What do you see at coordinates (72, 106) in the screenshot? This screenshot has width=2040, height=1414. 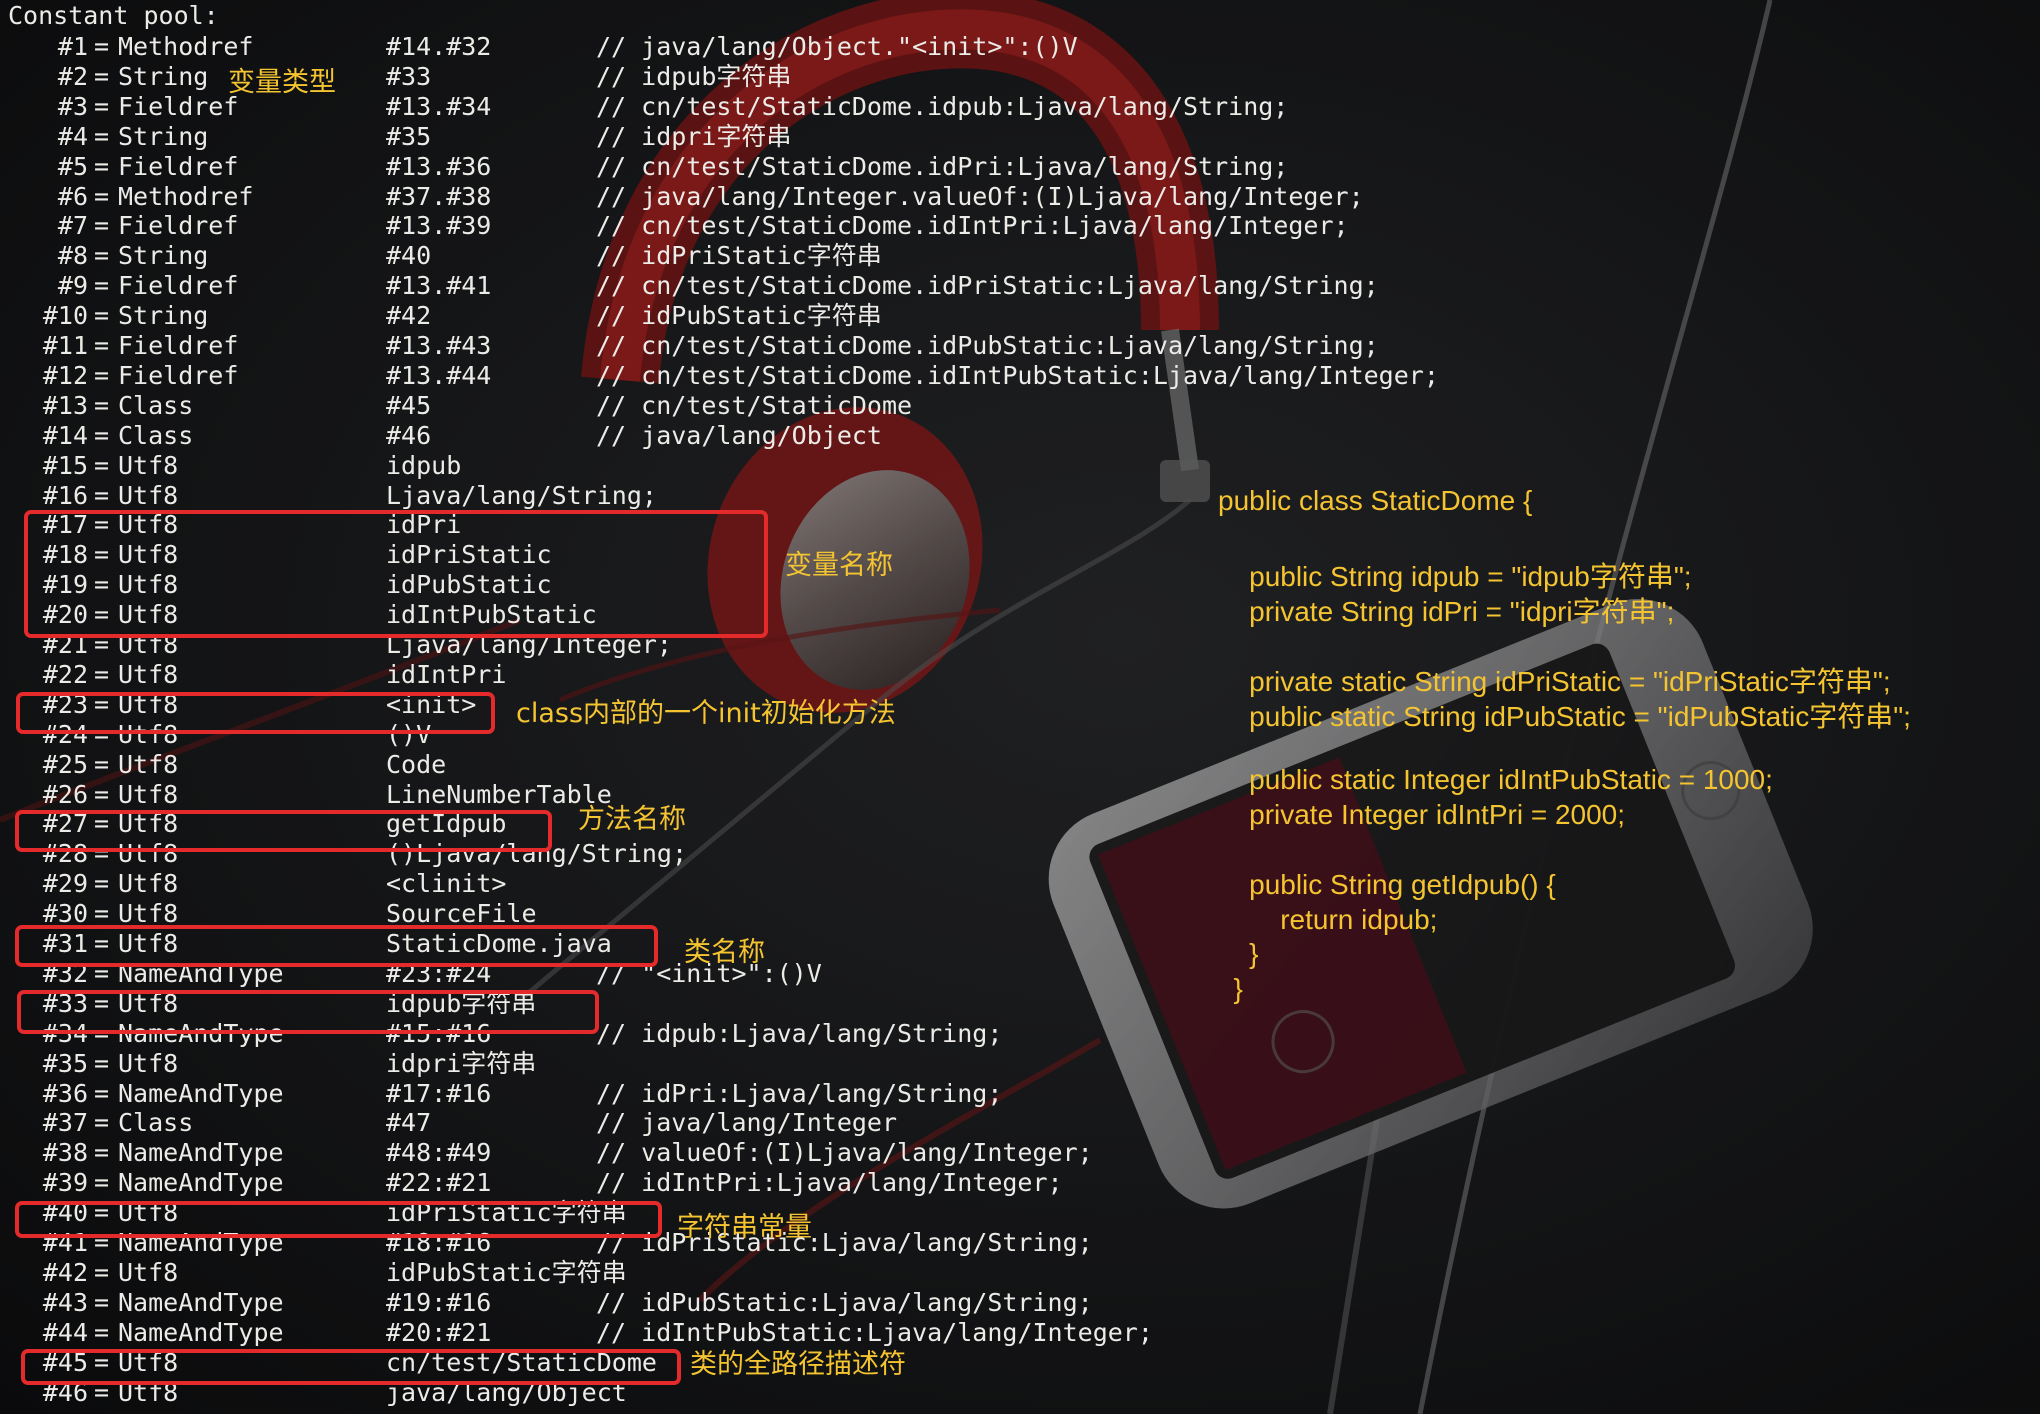 I see `entry-index: #3` at bounding box center [72, 106].